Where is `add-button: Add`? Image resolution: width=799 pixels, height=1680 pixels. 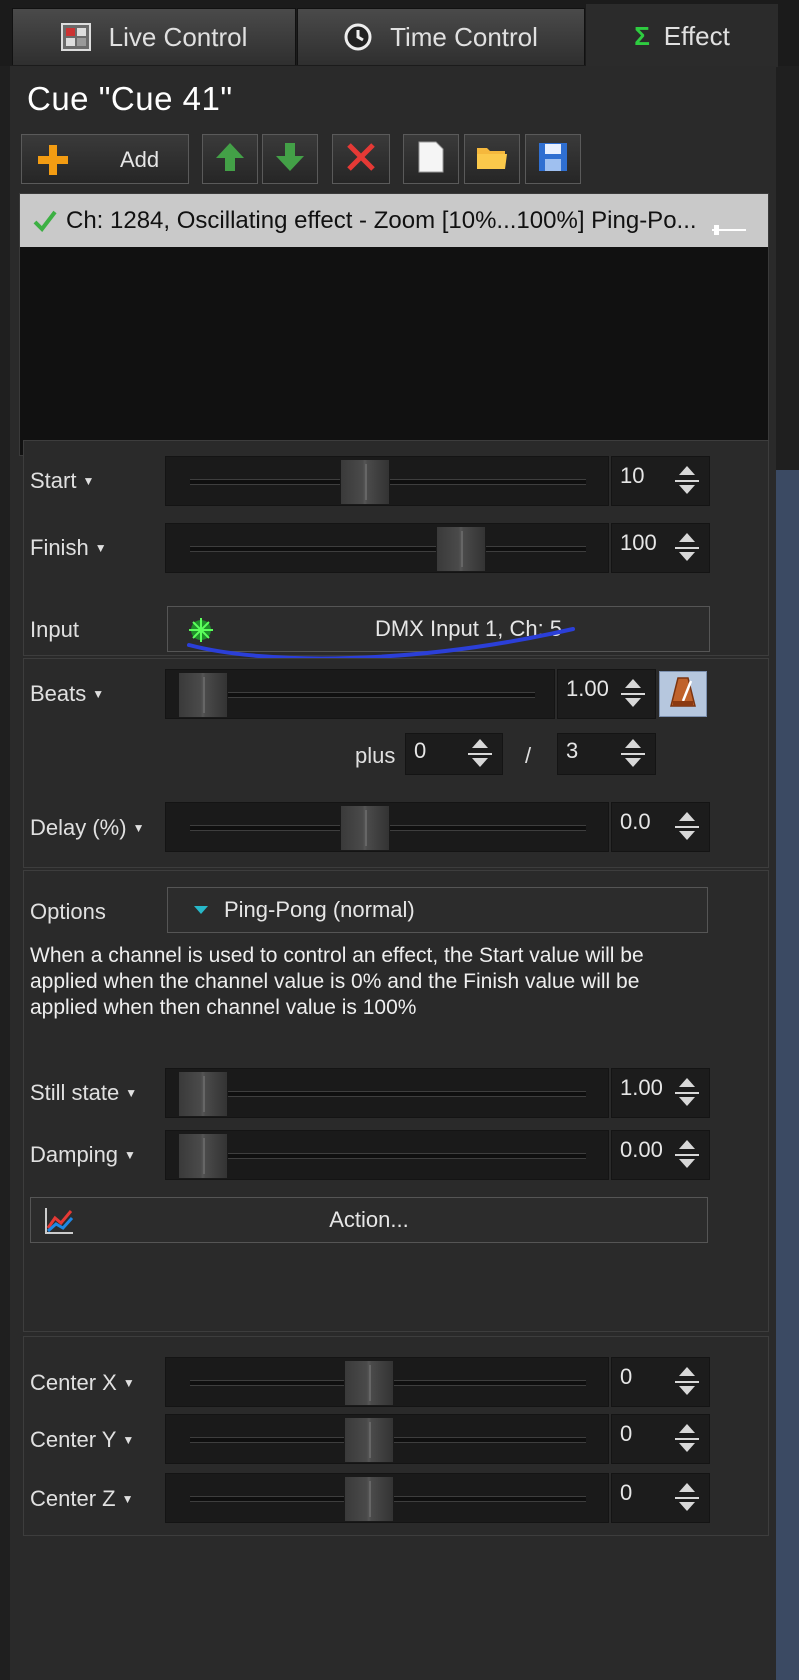
add-button: Add is located at coordinates (105, 159).